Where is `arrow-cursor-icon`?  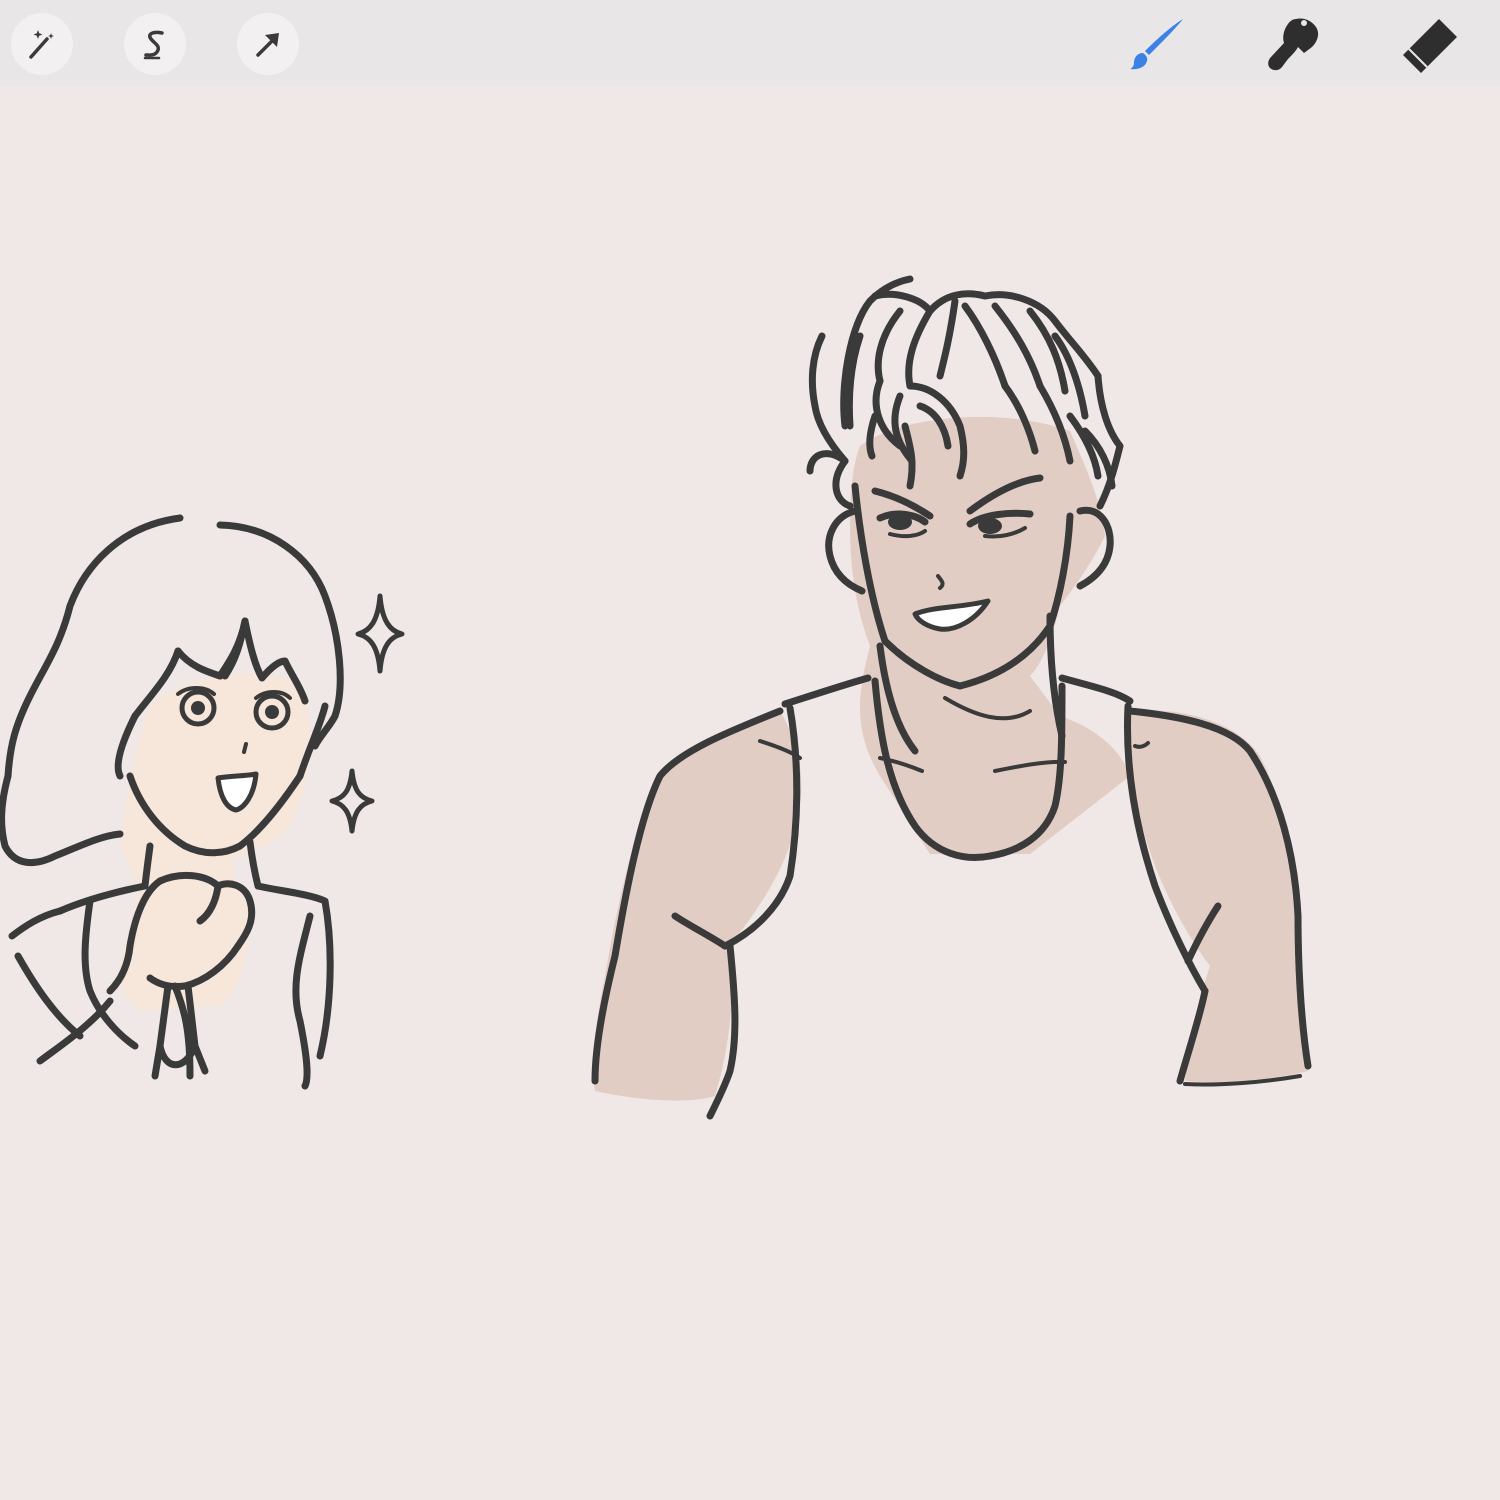
arrow-cursor-icon is located at coordinates (267, 45).